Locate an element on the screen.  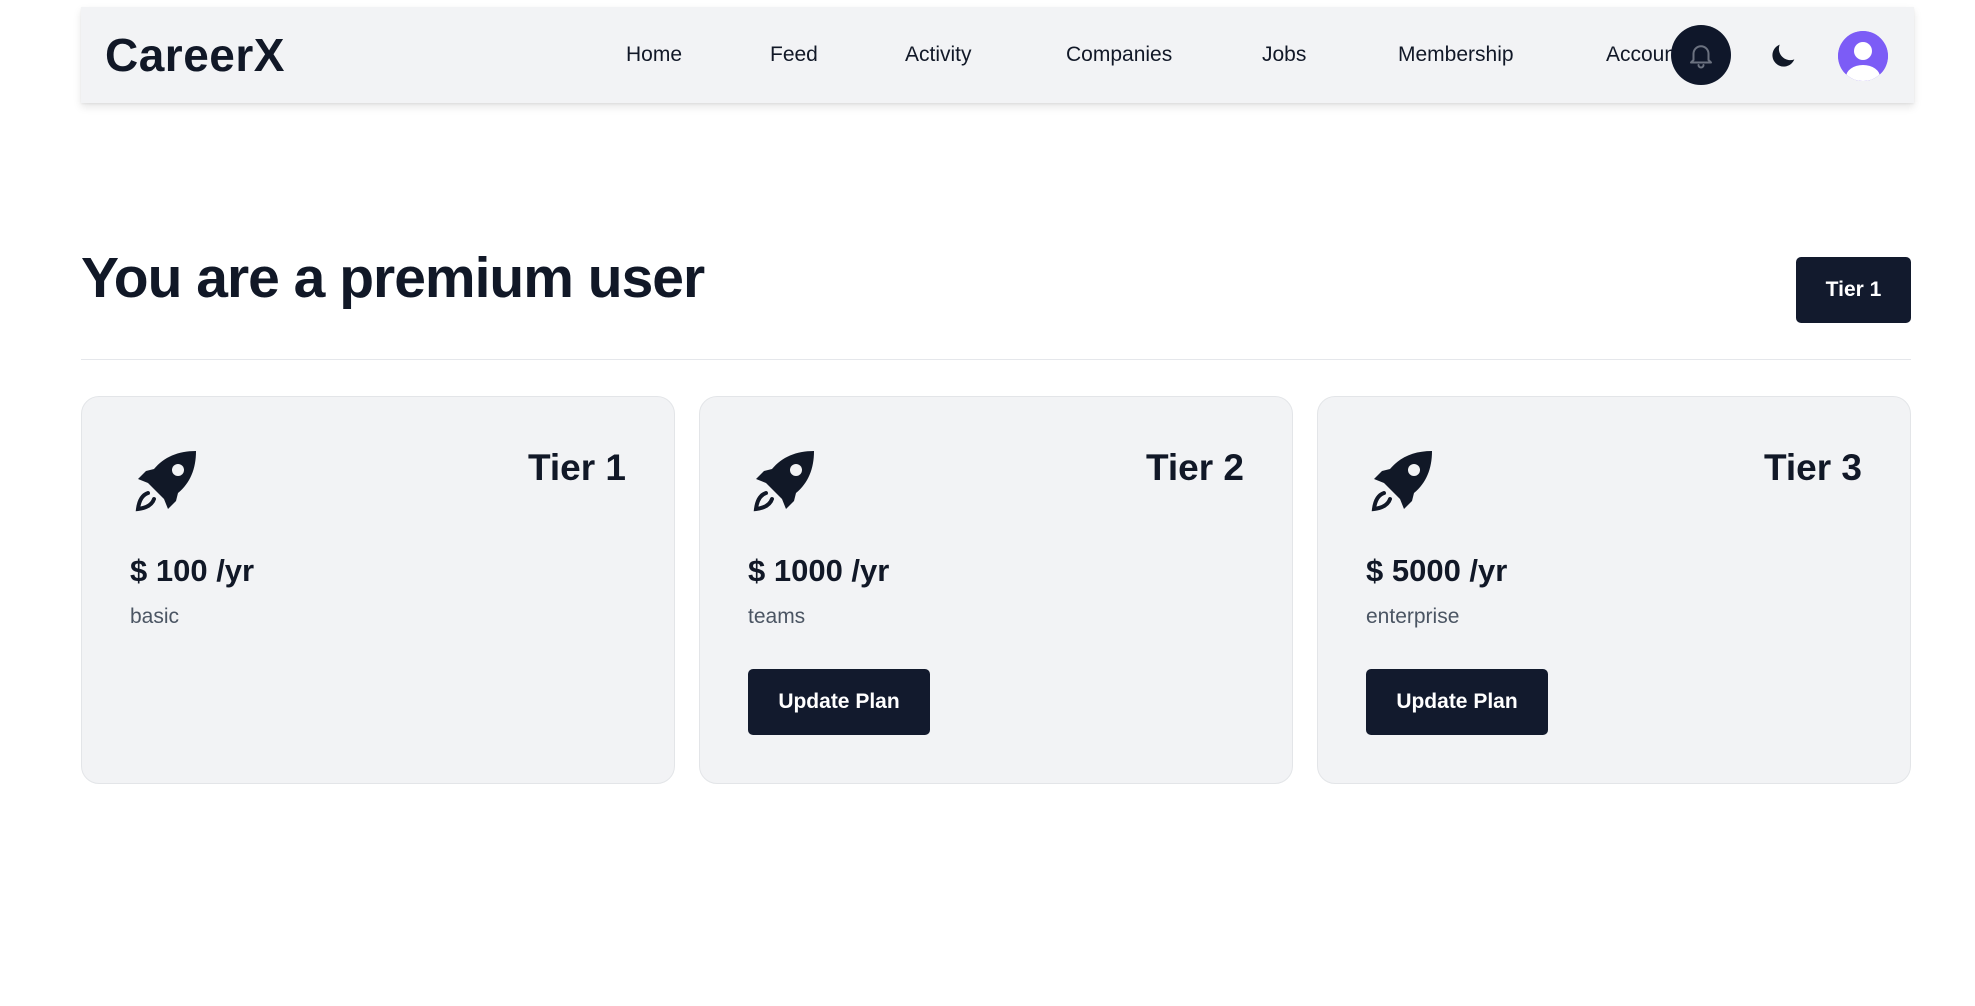
plan-price: $ 1000 /yr is located at coordinates (819, 570).